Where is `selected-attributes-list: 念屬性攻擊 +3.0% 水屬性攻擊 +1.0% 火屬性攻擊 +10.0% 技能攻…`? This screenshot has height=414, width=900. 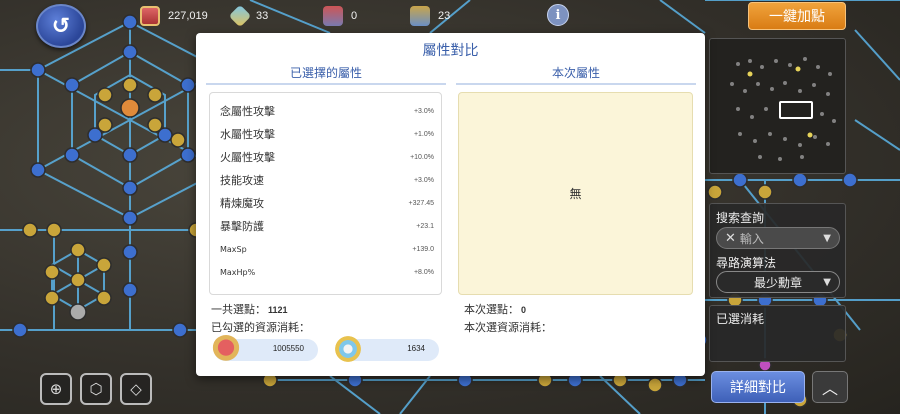
selected-attributes-list: 念屬性攻擊 +3.0% 水屬性攻擊 +1.0% 火屬性攻擊 +10.0% 技能攻… is located at coordinates (325, 193).